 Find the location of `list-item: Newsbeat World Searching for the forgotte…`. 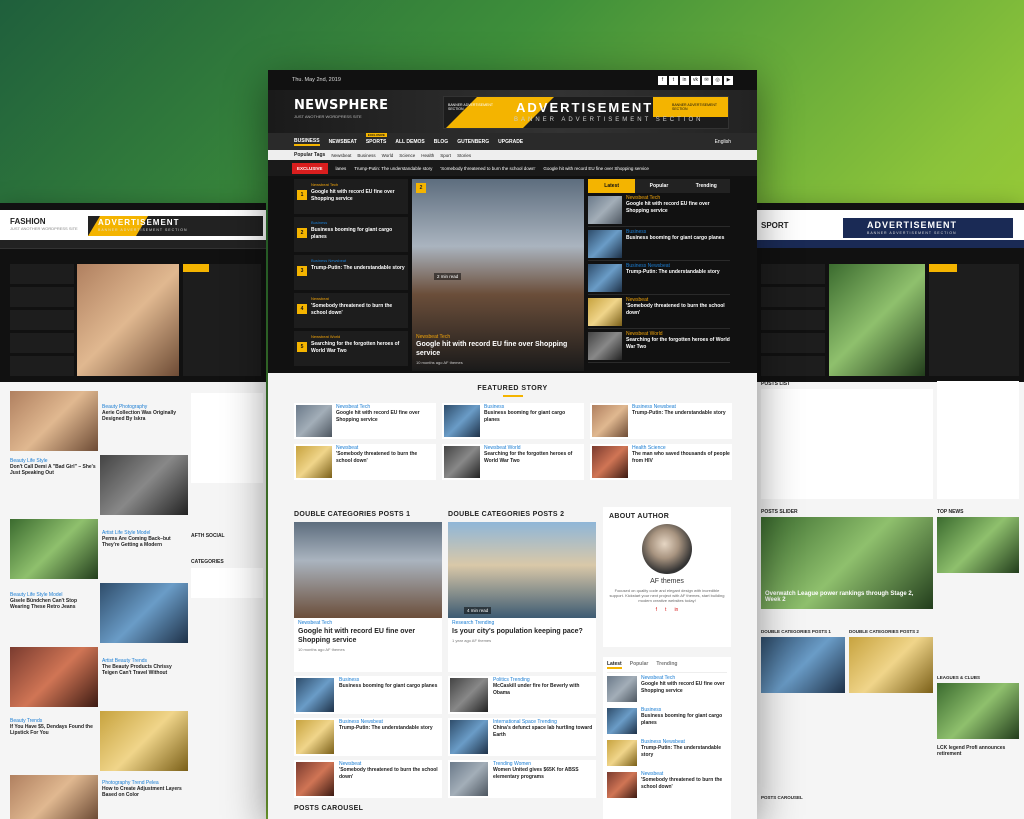

list-item: Newsbeat World Searching for the forgotte… is located at coordinates (659, 346).